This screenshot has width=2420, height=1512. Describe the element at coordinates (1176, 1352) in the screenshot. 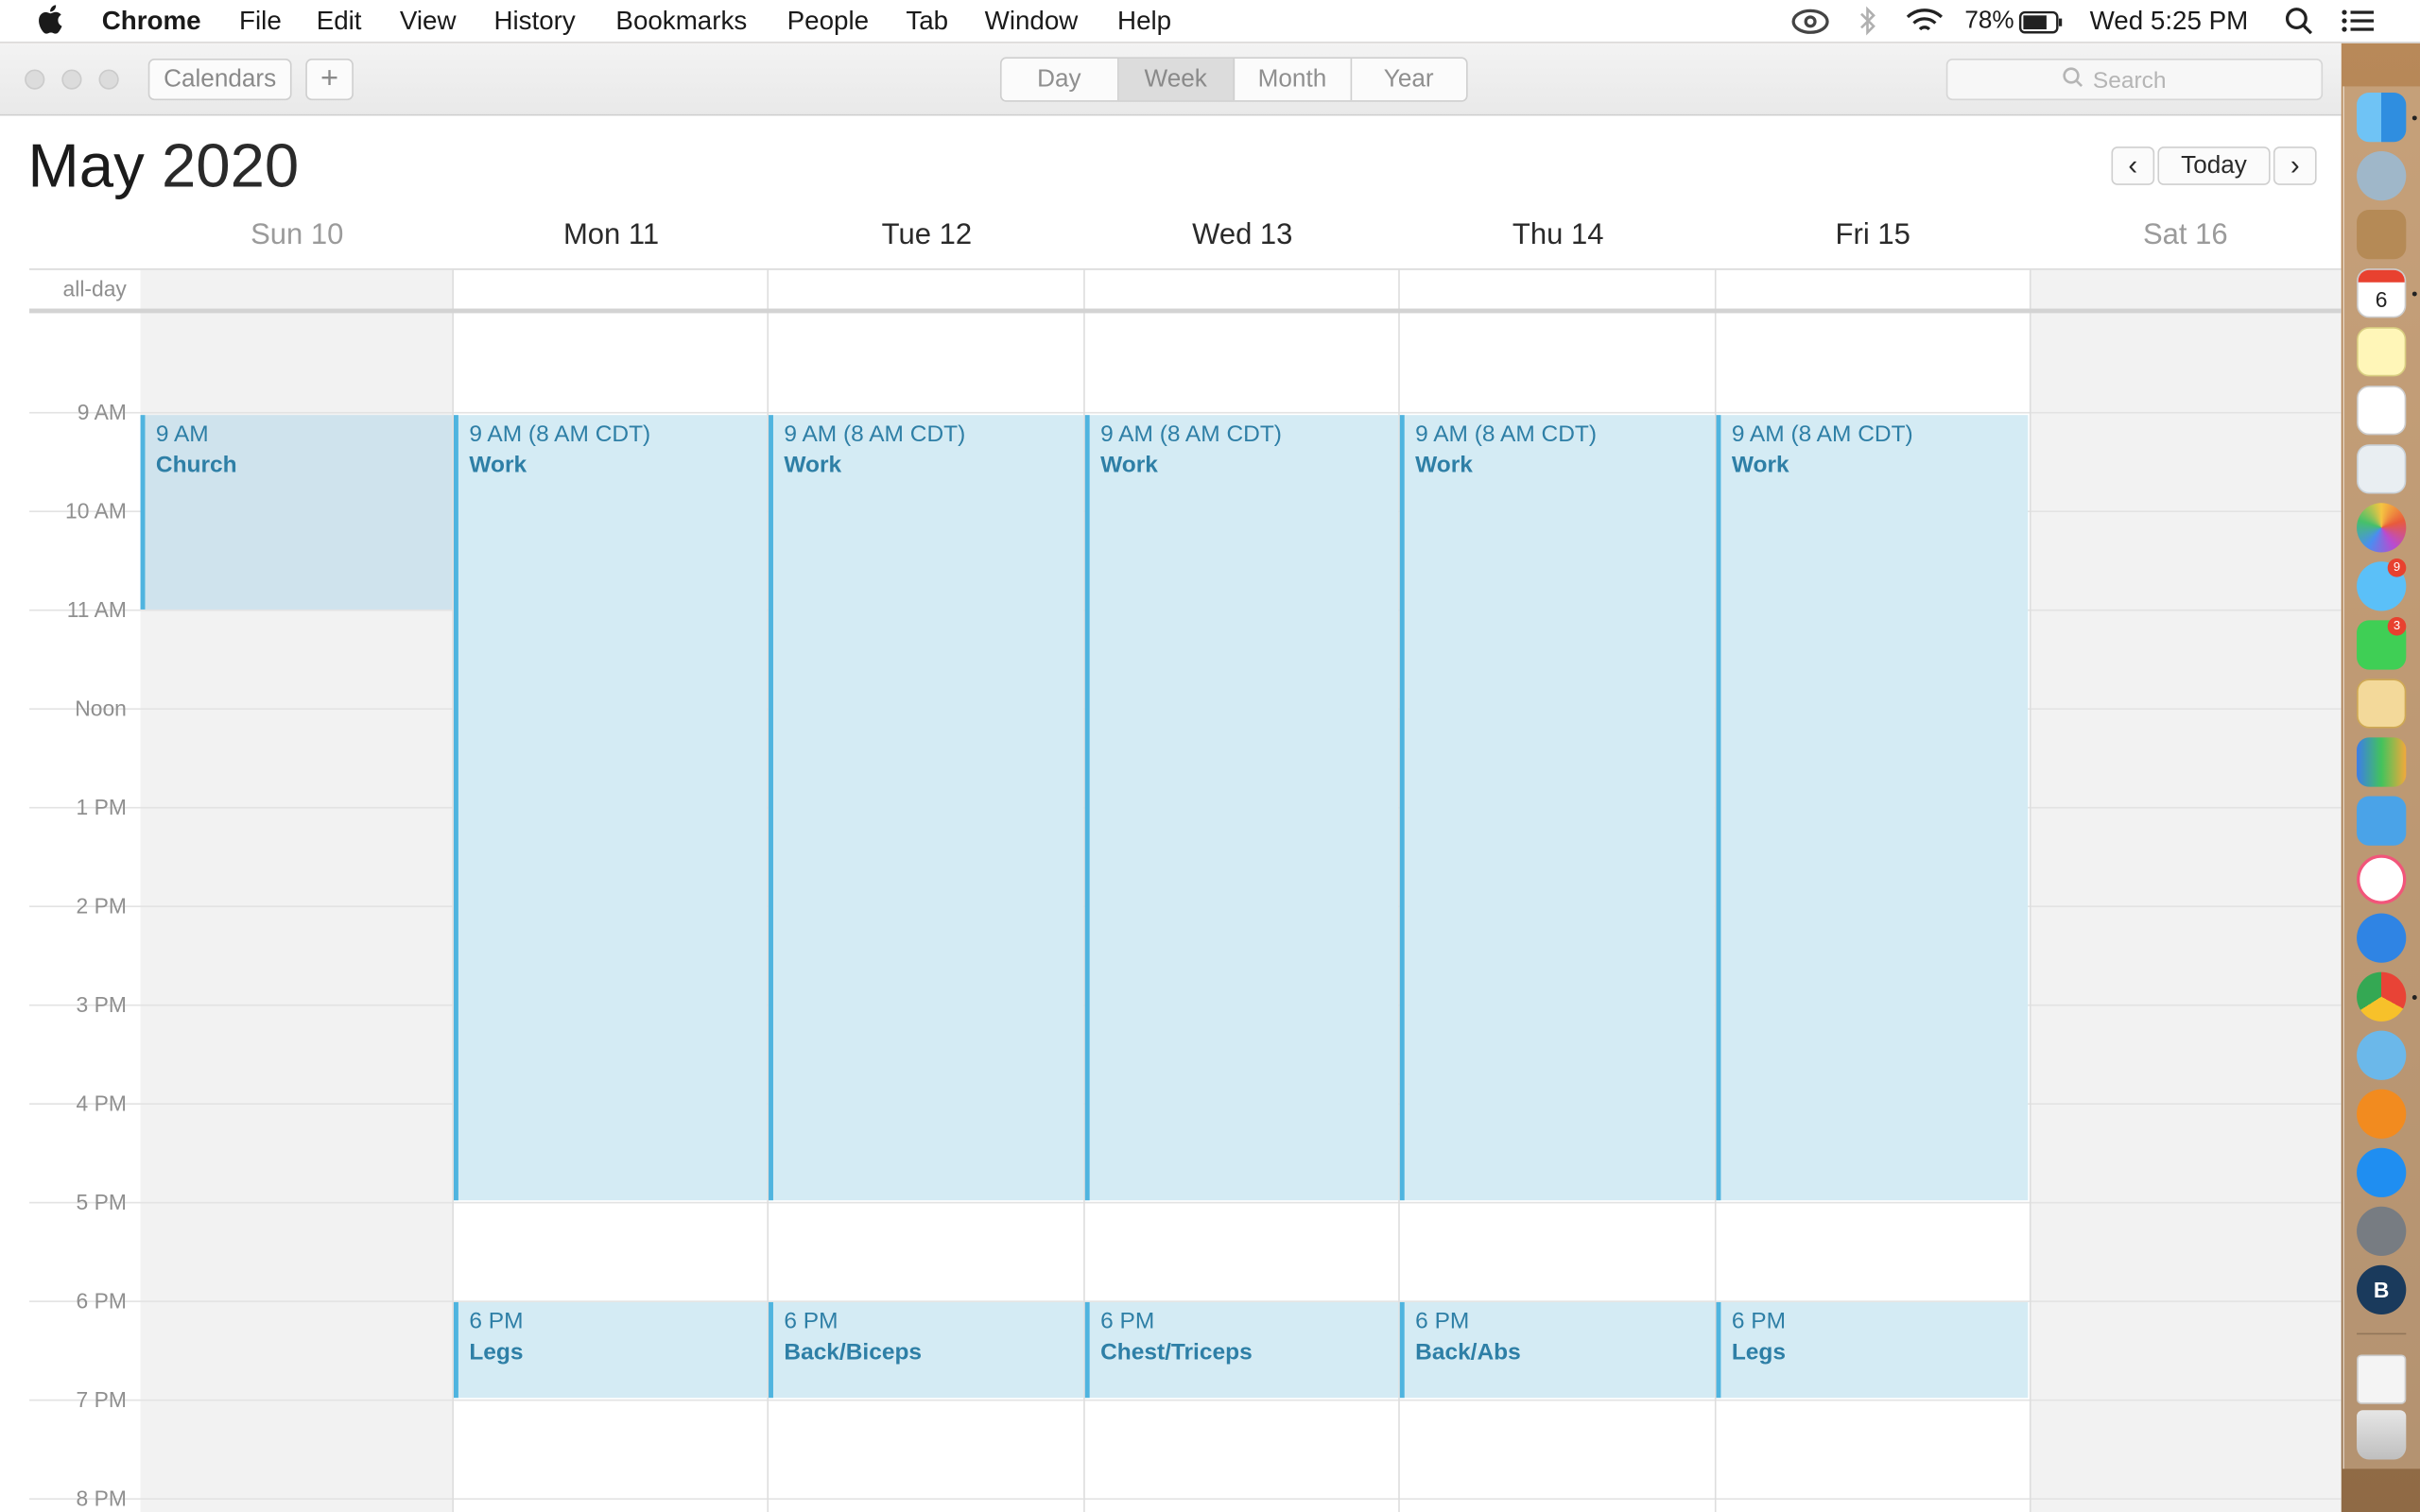

I see `event-title: Chest/Triceps` at that location.